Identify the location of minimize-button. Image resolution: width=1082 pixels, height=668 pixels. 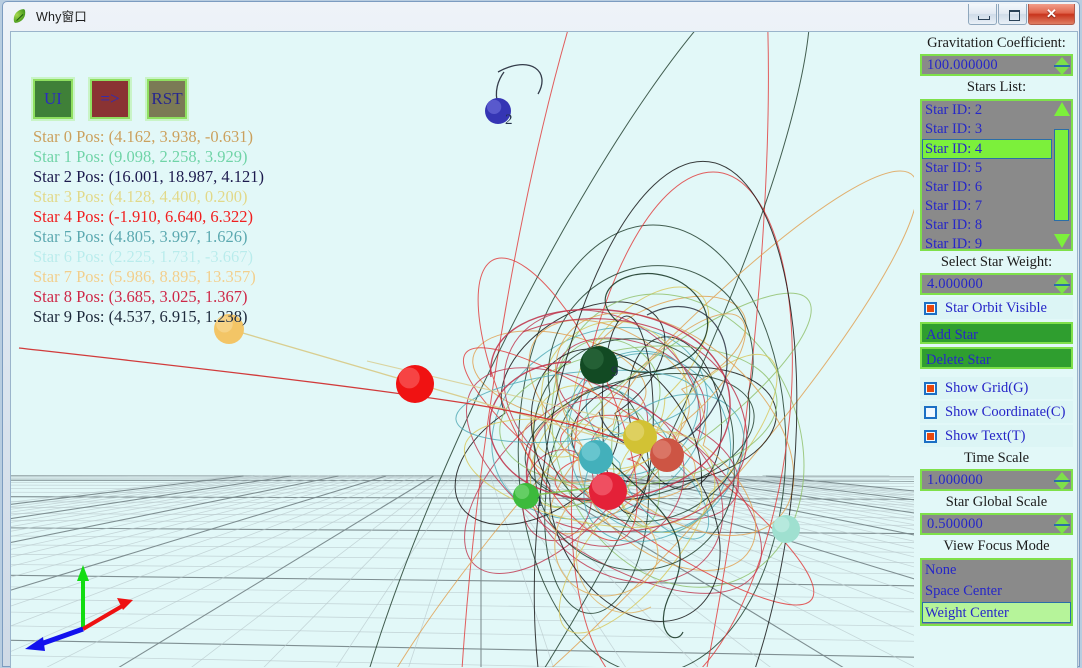
(982, 14).